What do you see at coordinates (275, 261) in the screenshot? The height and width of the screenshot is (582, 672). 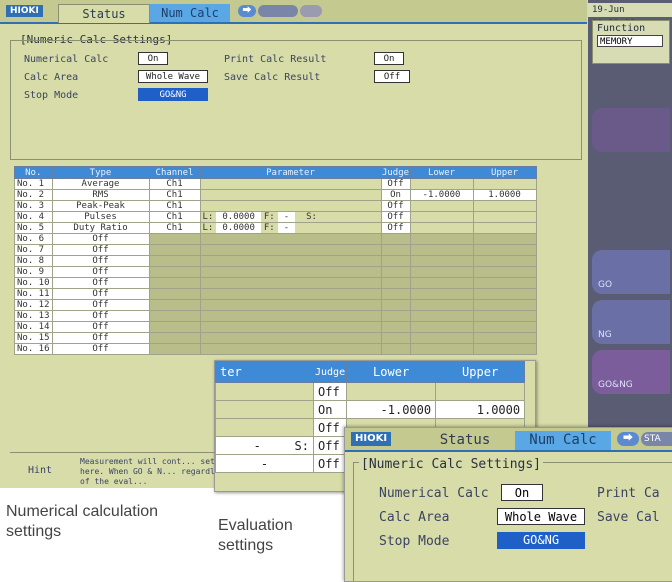 I see `table-row: No. 8 Off` at bounding box center [275, 261].